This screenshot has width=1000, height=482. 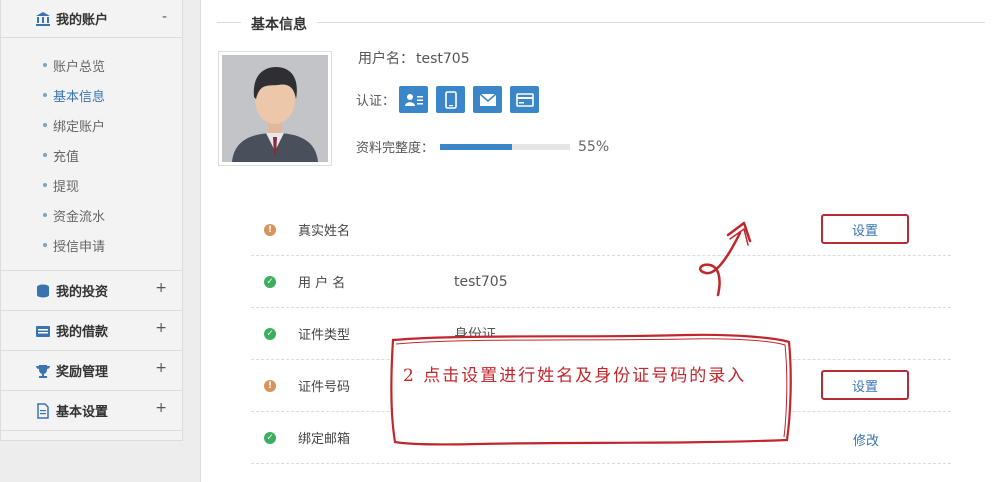 I want to click on sidebar-section-rewards: 奖励管理 +, so click(x=91, y=371).